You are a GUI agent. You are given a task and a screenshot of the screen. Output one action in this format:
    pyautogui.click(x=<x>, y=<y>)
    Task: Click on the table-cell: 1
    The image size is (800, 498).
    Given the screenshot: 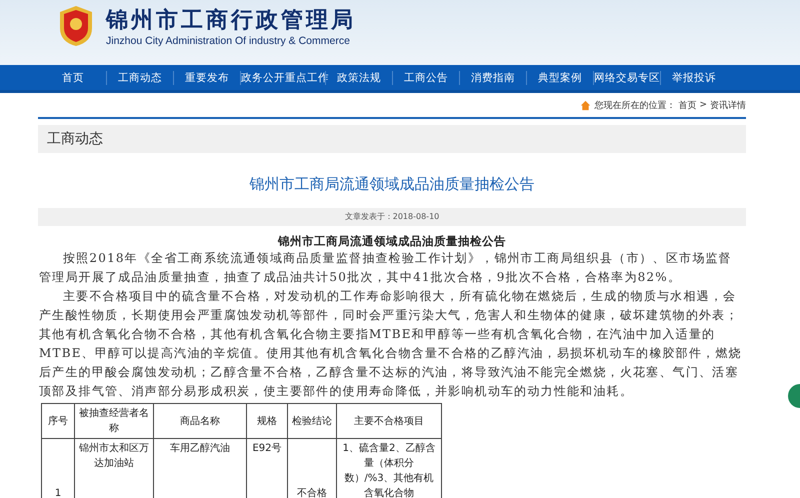 What is the action you would take?
    pyautogui.click(x=58, y=468)
    